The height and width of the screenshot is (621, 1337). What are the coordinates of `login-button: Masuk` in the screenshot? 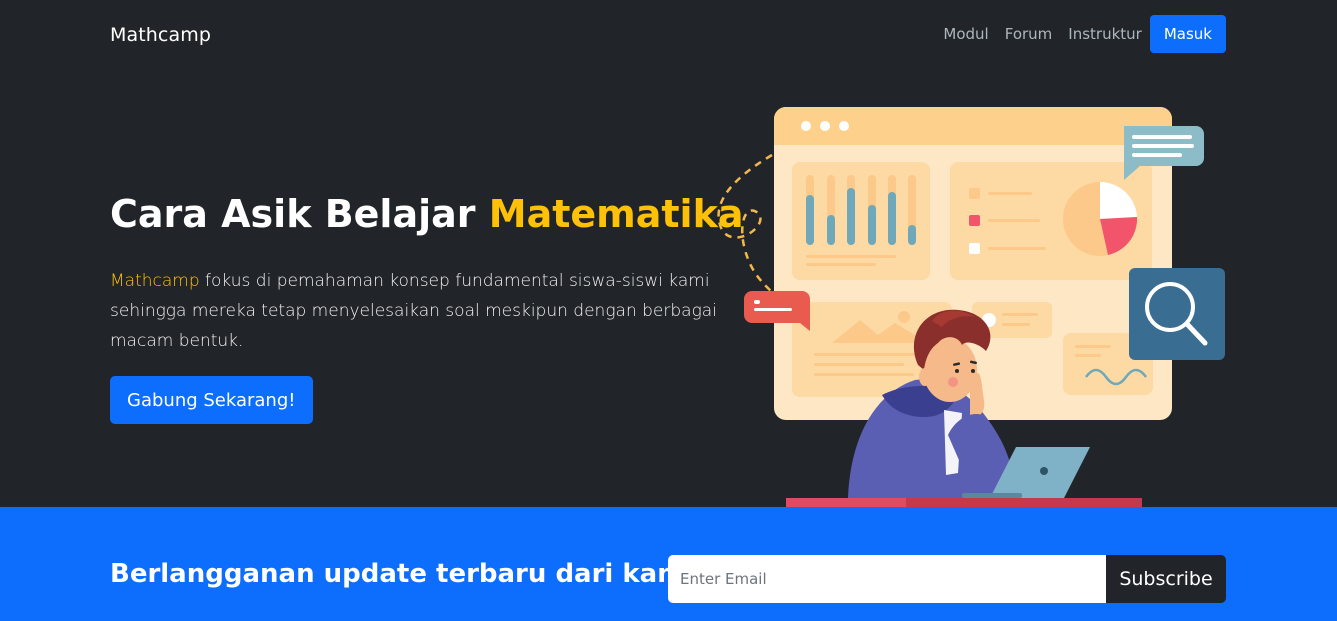 It's located at (1187, 34).